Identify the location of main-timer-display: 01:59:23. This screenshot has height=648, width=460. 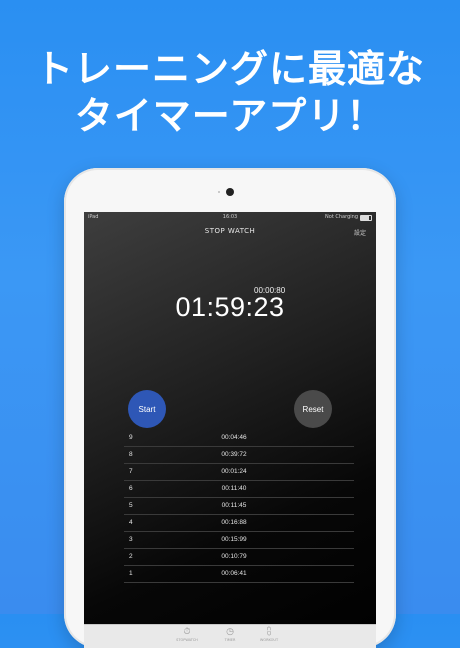
(230, 307).